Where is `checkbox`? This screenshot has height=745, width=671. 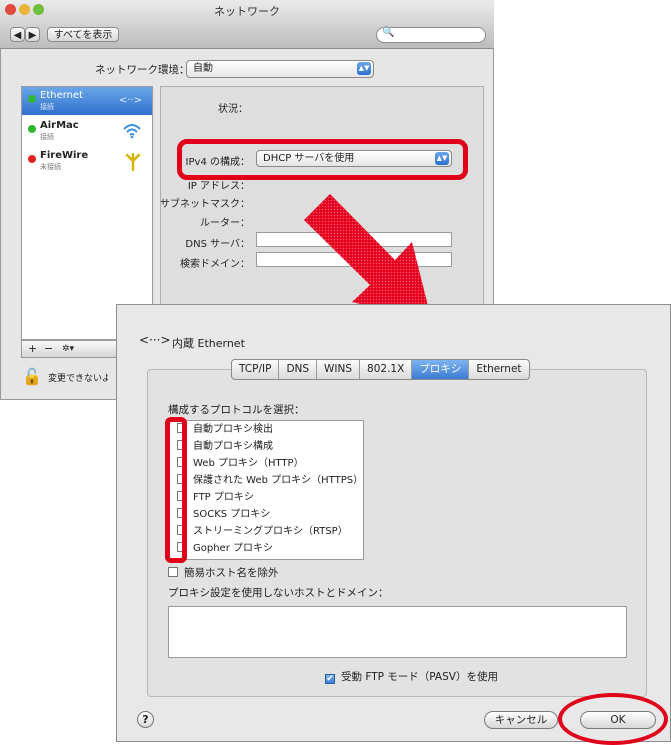 checkbox is located at coordinates (173, 572).